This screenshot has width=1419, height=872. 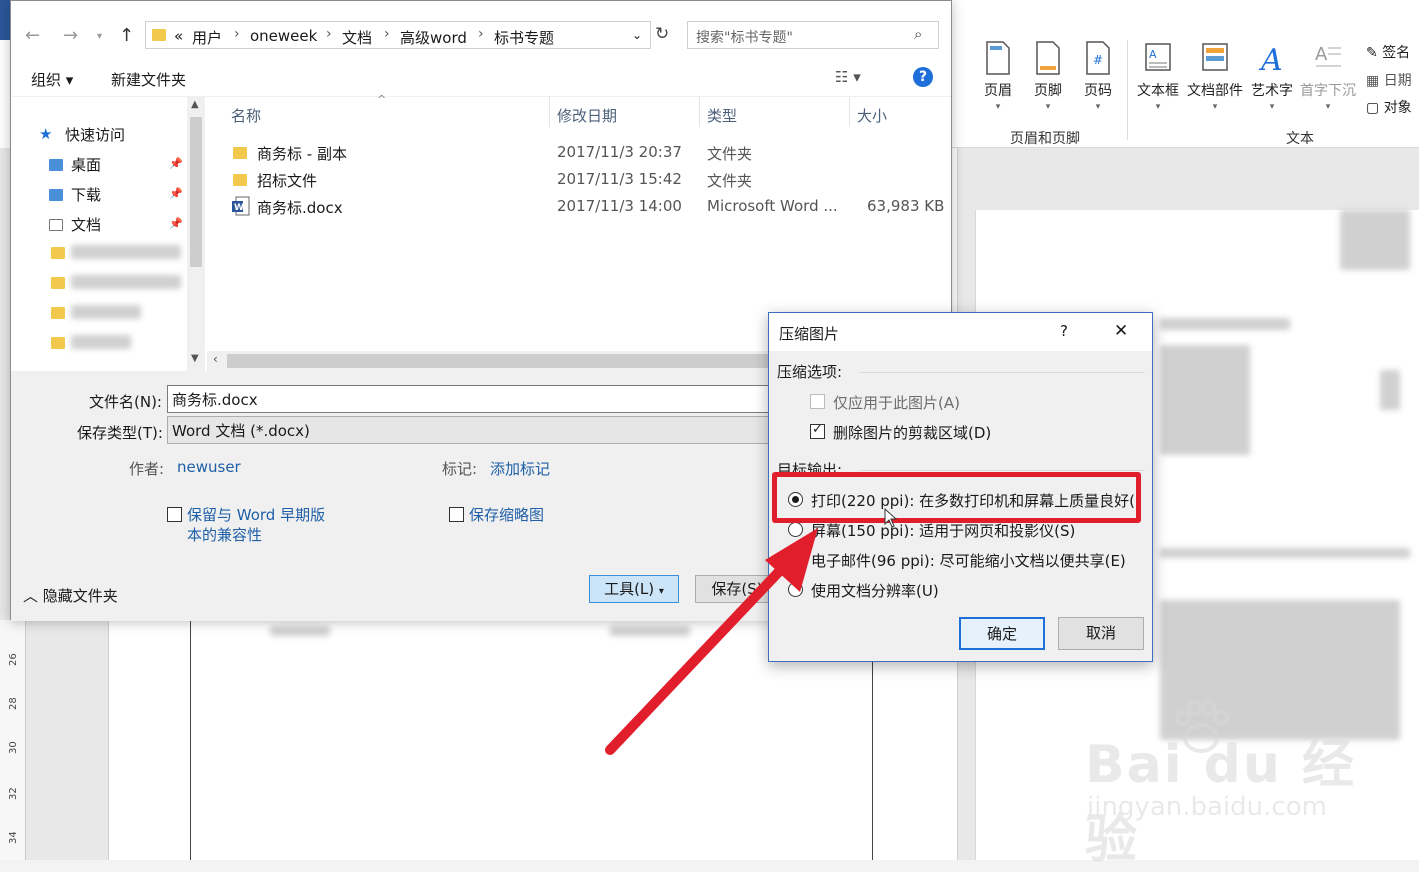 I want to click on mouse-cursor-icon, so click(x=891, y=518).